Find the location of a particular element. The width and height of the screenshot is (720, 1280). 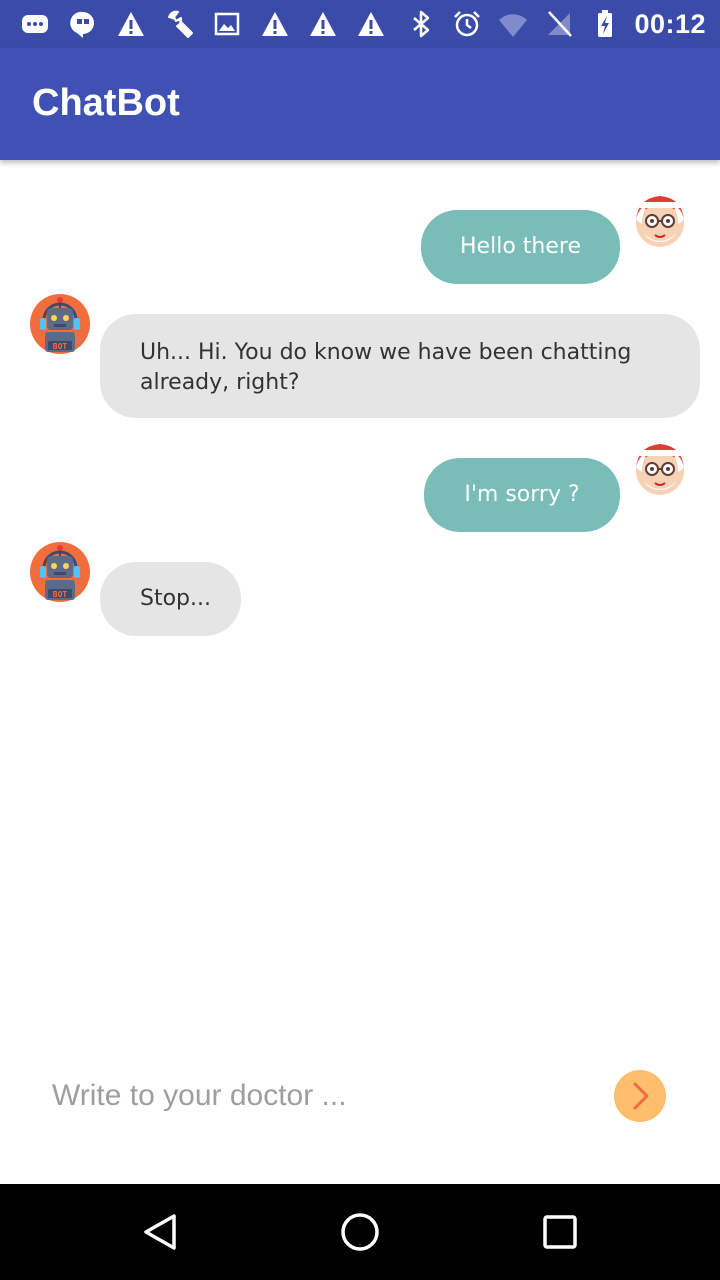

clock: 00:12 is located at coordinates (670, 23).